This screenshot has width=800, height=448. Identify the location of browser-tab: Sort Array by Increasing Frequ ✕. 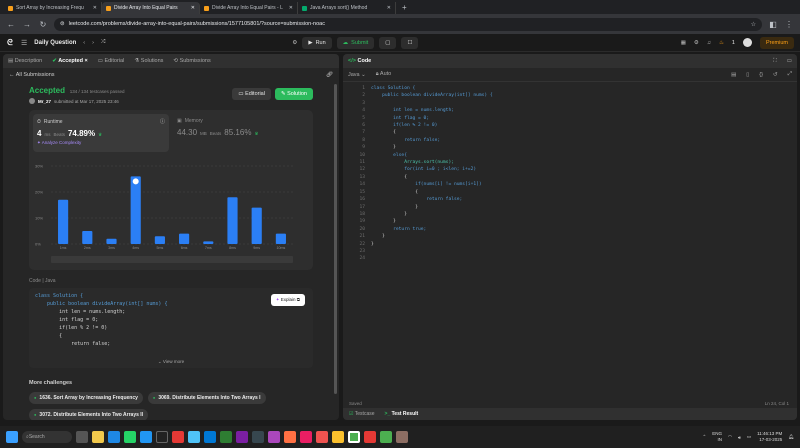
(53, 8).